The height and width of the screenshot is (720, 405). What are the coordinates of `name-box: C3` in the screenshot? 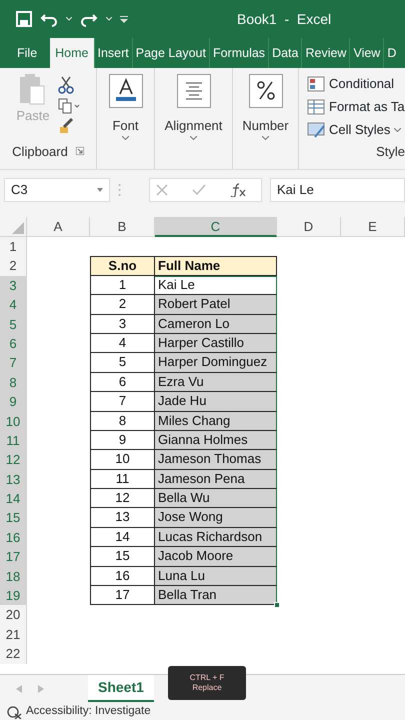 It's located at (57, 190).